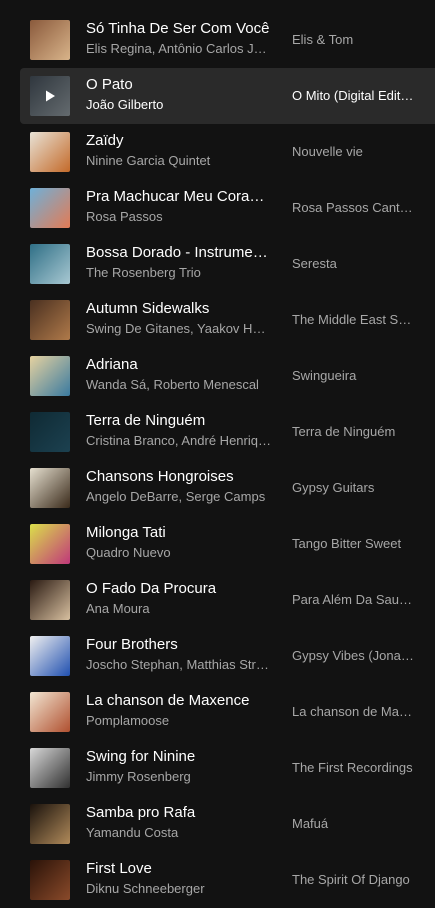  What do you see at coordinates (178, 441) in the screenshot?
I see `track-artist: Cristina Branco, André Henriques` at bounding box center [178, 441].